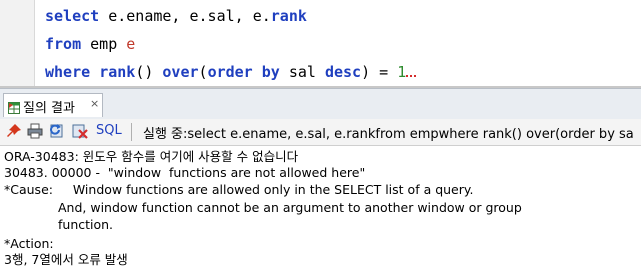 Image resolution: width=641 pixels, height=273 pixels. Describe the element at coordinates (35, 131) in the screenshot. I see `print-icon` at that location.